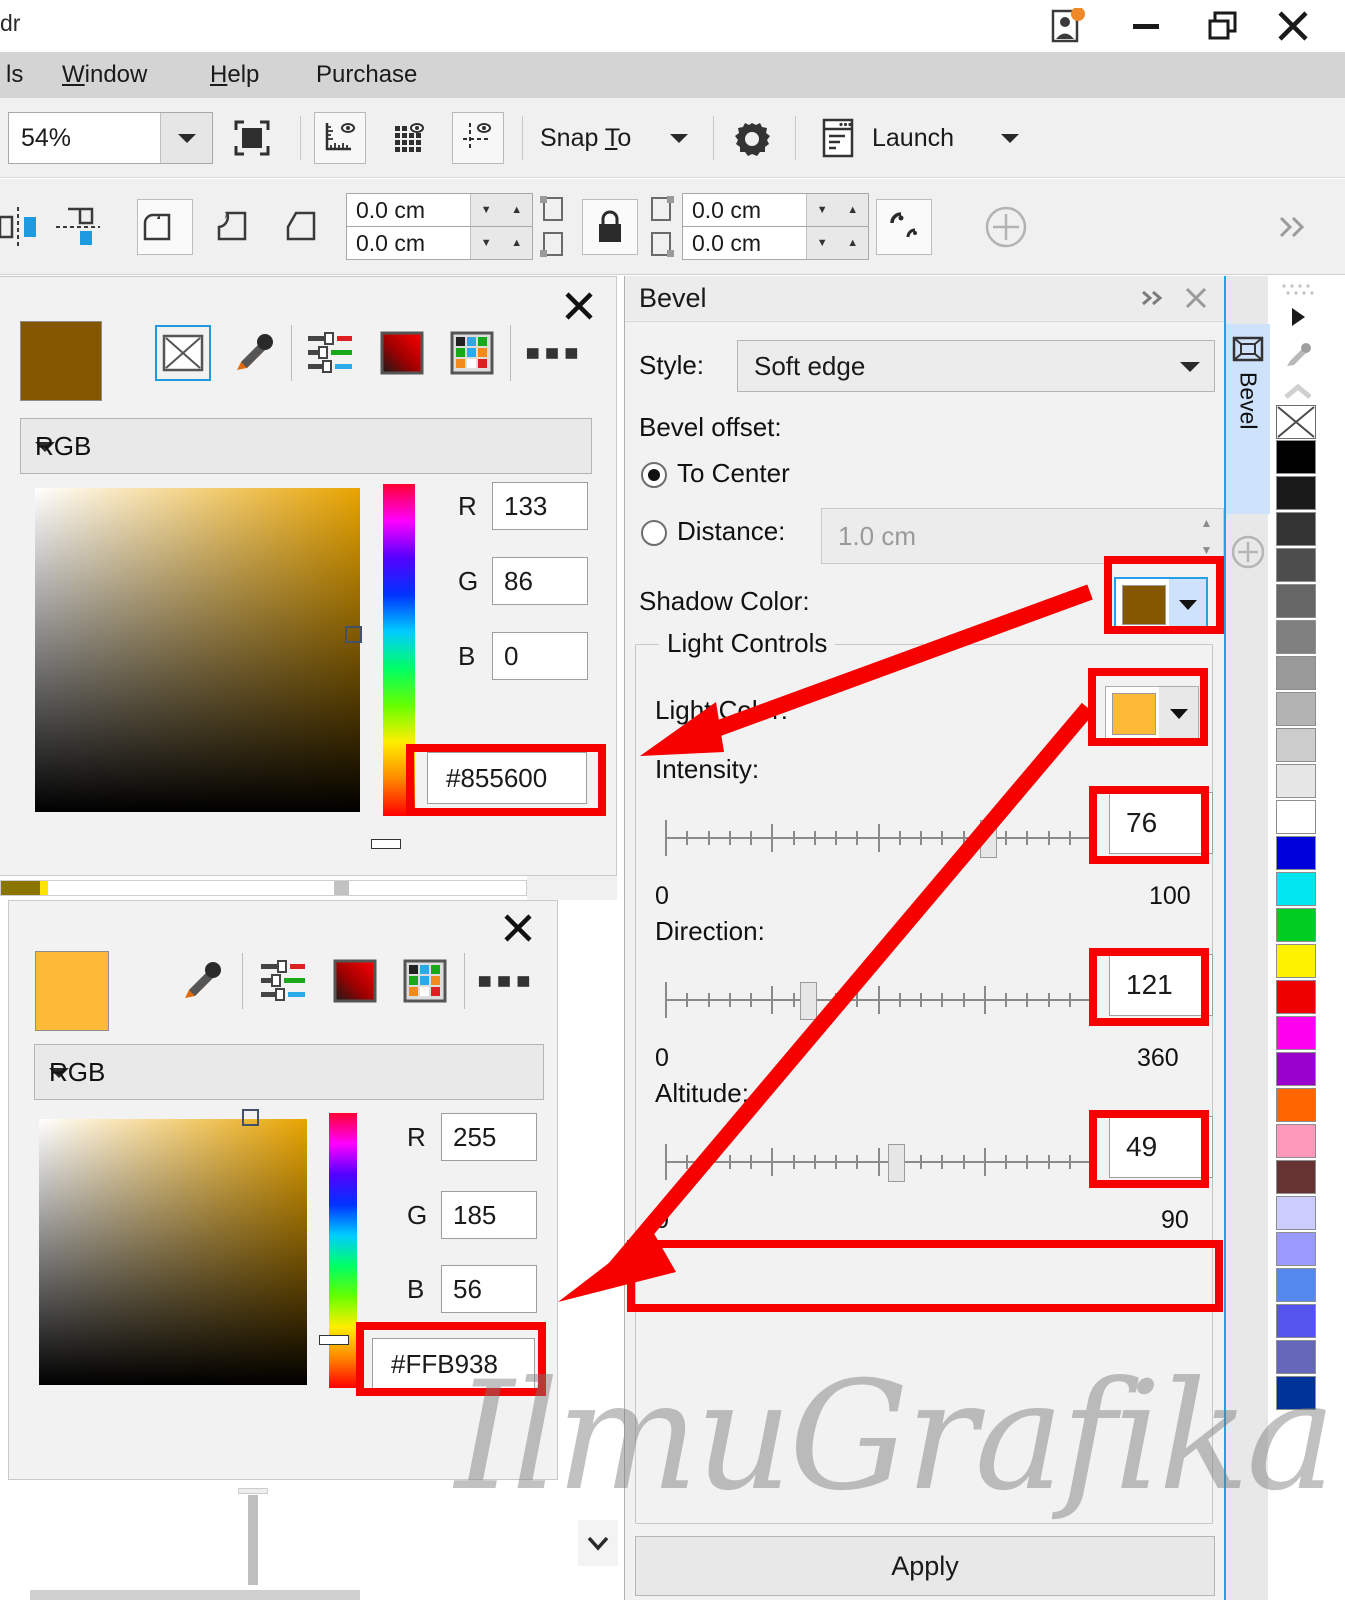 This screenshot has height=1600, width=1345. I want to click on ellipsis-icon, so click(553, 353).